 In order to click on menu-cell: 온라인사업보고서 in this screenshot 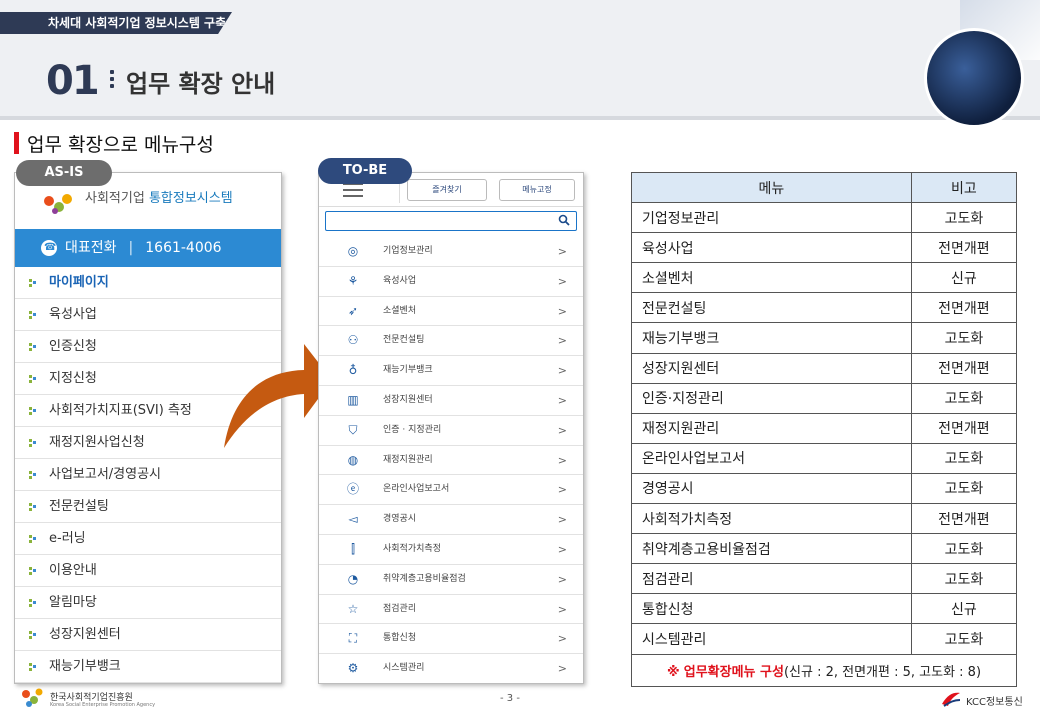, I will do `click(771, 458)`.